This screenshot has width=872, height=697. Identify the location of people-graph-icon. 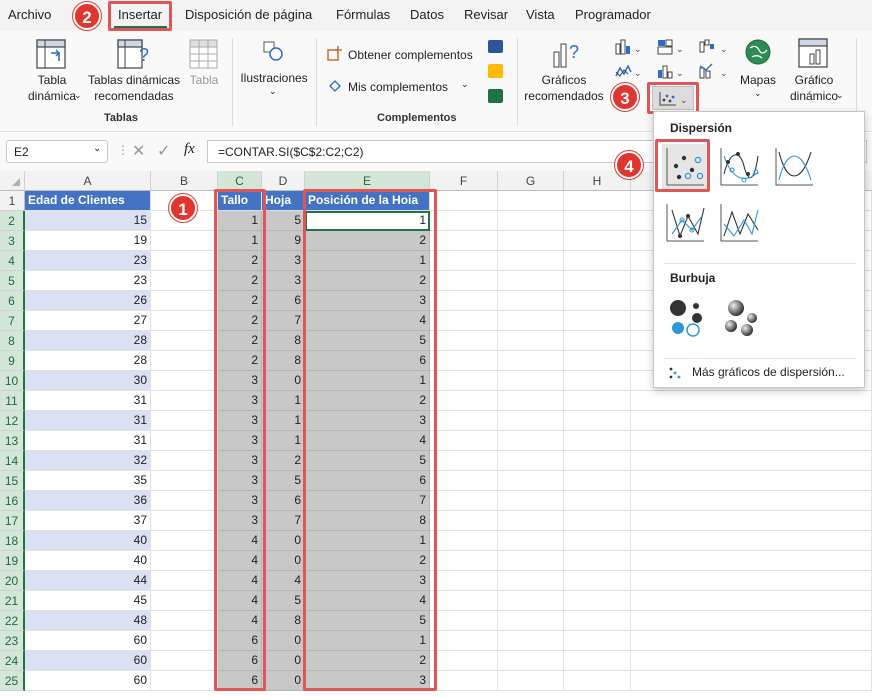
(495, 96).